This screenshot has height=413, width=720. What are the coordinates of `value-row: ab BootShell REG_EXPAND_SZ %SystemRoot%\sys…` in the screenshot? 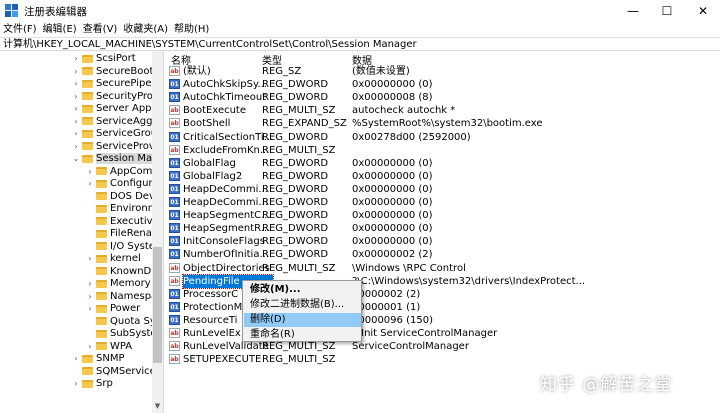 It's located at (443, 123).